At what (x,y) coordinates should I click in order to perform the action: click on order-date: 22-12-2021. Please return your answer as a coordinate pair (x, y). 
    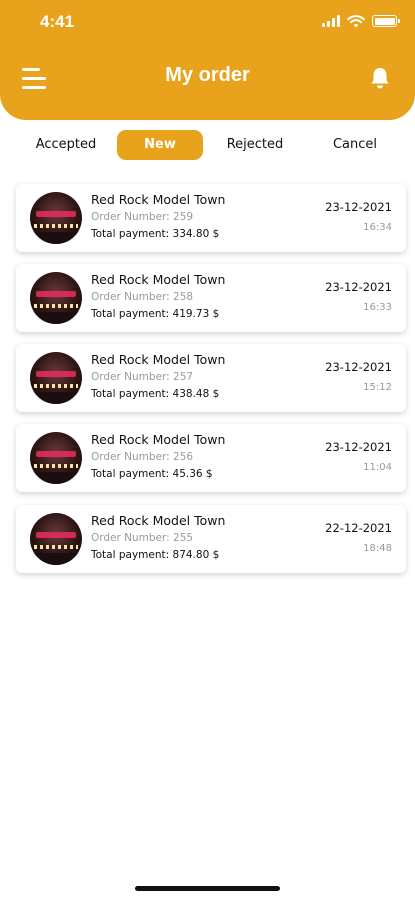
    Looking at the image, I should click on (358, 528).